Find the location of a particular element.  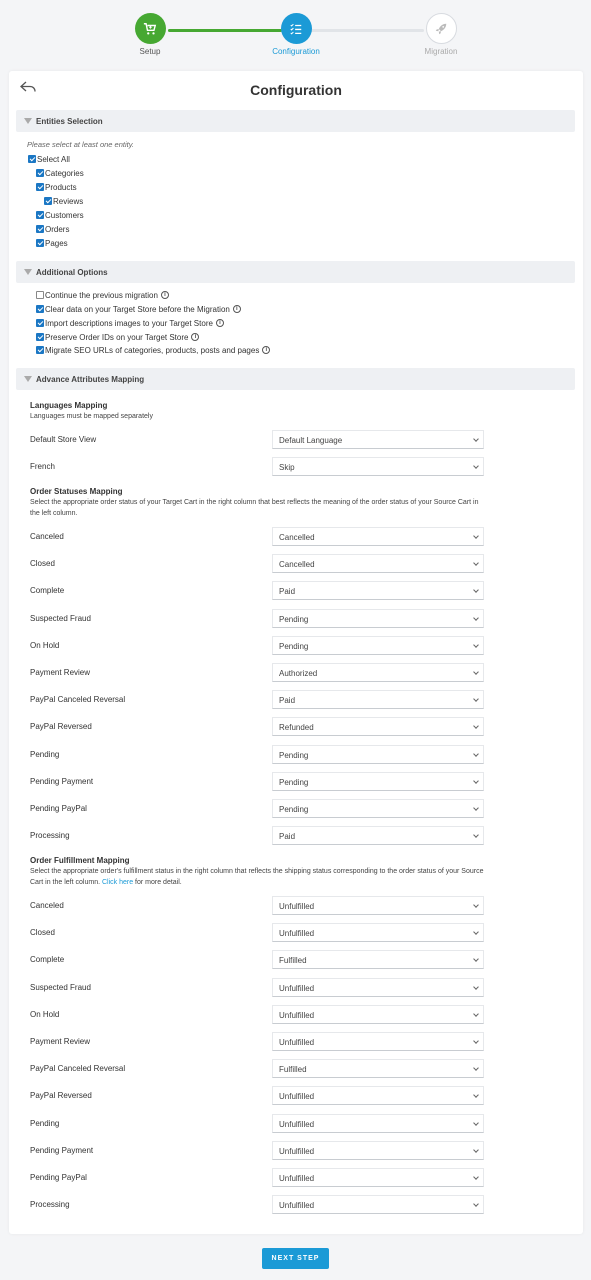

fulfillment-map-label: Complete is located at coordinates (47, 960).